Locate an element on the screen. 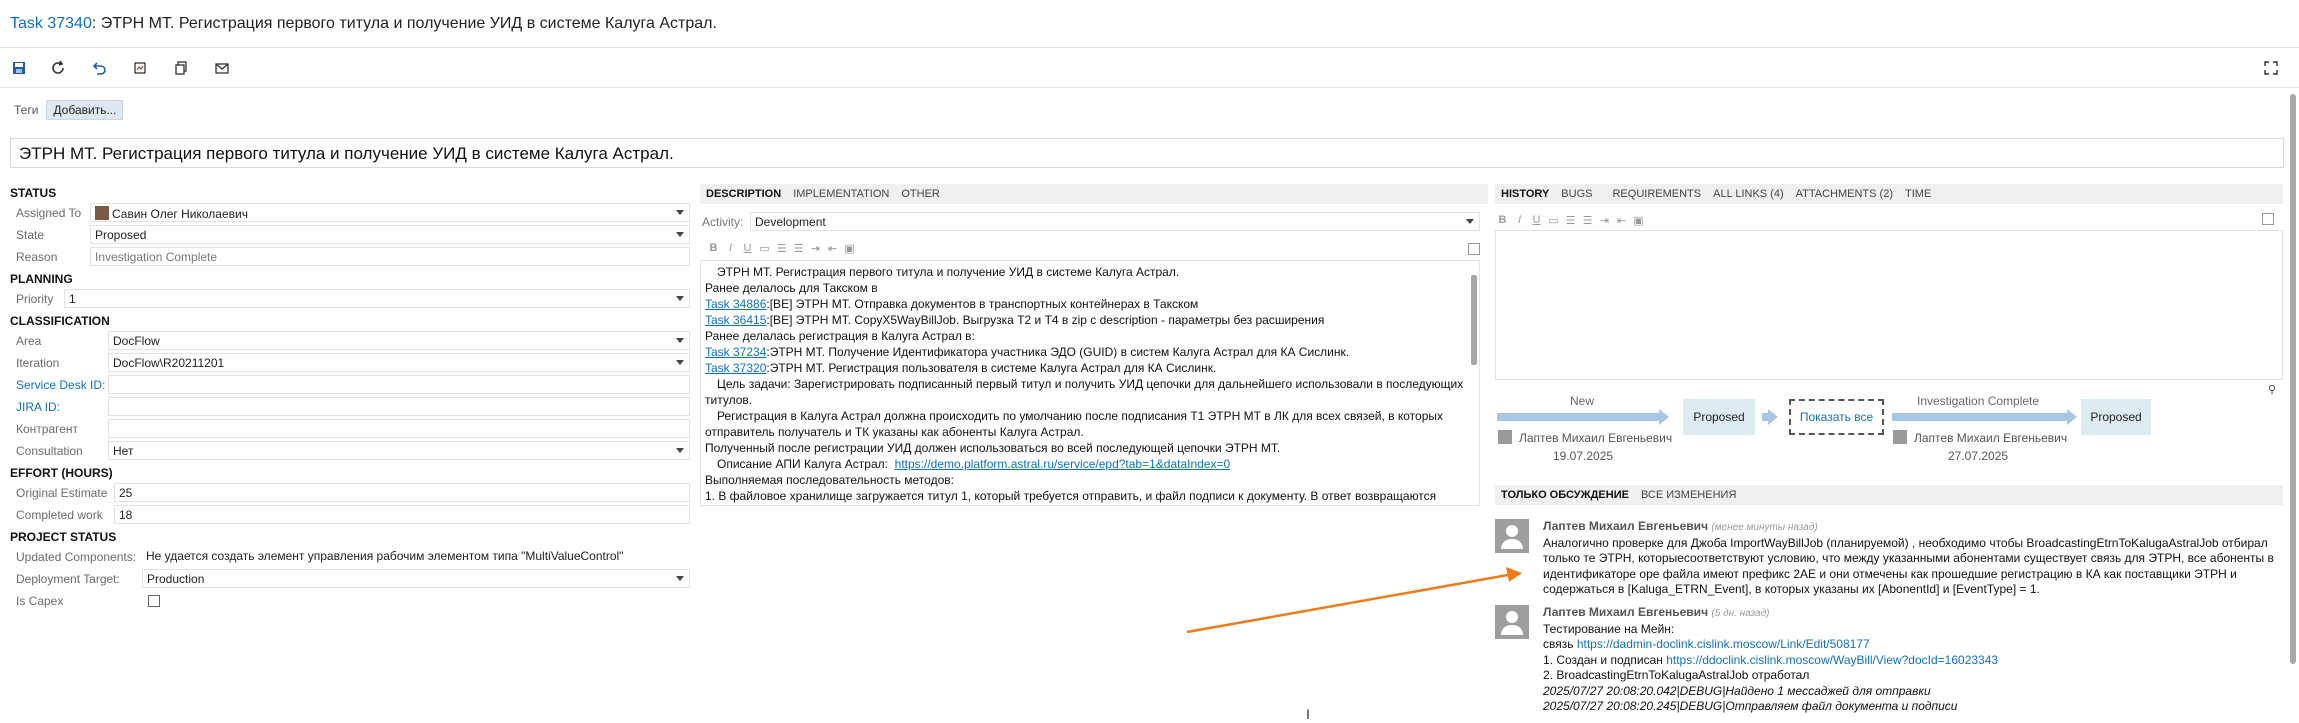 The width and height of the screenshot is (2299, 723). state-field: Proposed is located at coordinates (390, 234).